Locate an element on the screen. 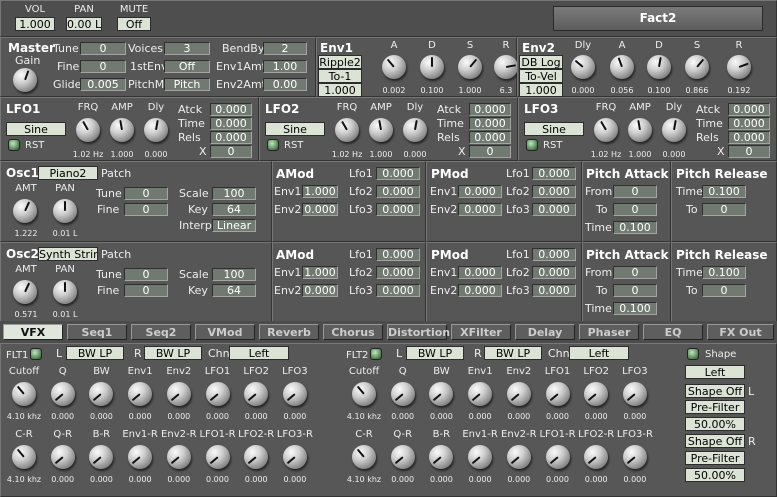  tab-vfx: VFX is located at coordinates (33, 332).